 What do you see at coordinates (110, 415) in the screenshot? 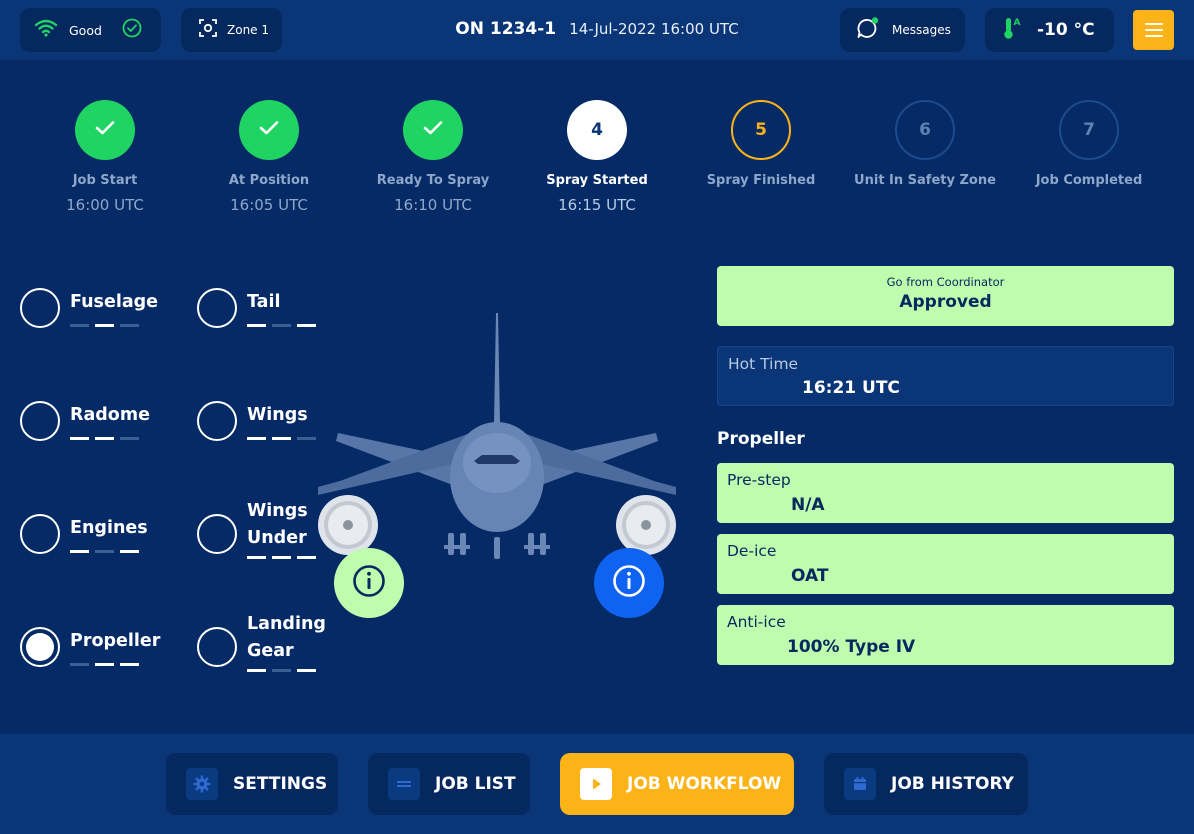
I see `zone-name: Radome` at bounding box center [110, 415].